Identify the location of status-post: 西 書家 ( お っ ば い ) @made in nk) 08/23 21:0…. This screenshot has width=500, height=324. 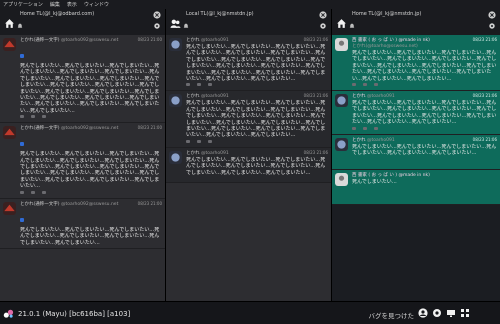
(416, 63).